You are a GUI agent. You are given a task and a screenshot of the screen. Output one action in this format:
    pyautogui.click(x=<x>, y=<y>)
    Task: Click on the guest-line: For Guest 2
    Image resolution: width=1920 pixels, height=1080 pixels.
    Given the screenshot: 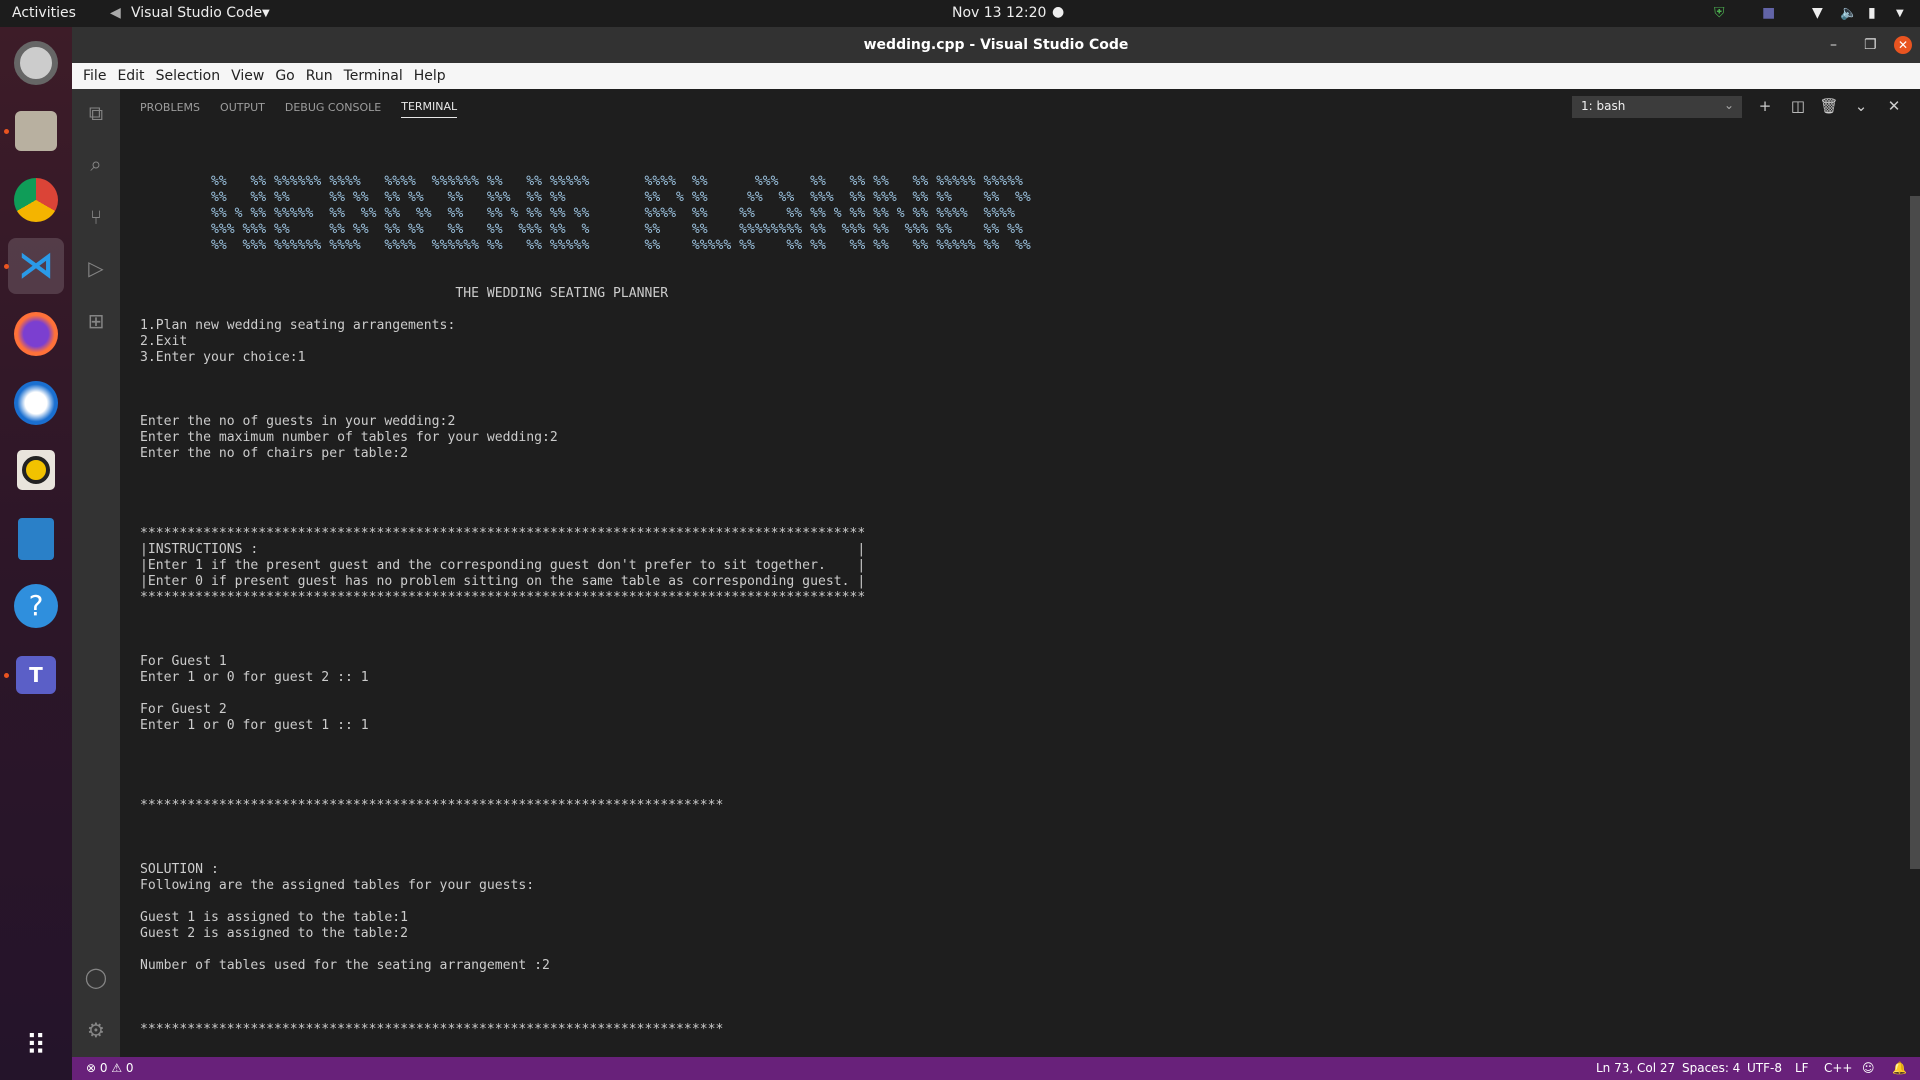 What is the action you would take?
    pyautogui.click(x=183, y=709)
    